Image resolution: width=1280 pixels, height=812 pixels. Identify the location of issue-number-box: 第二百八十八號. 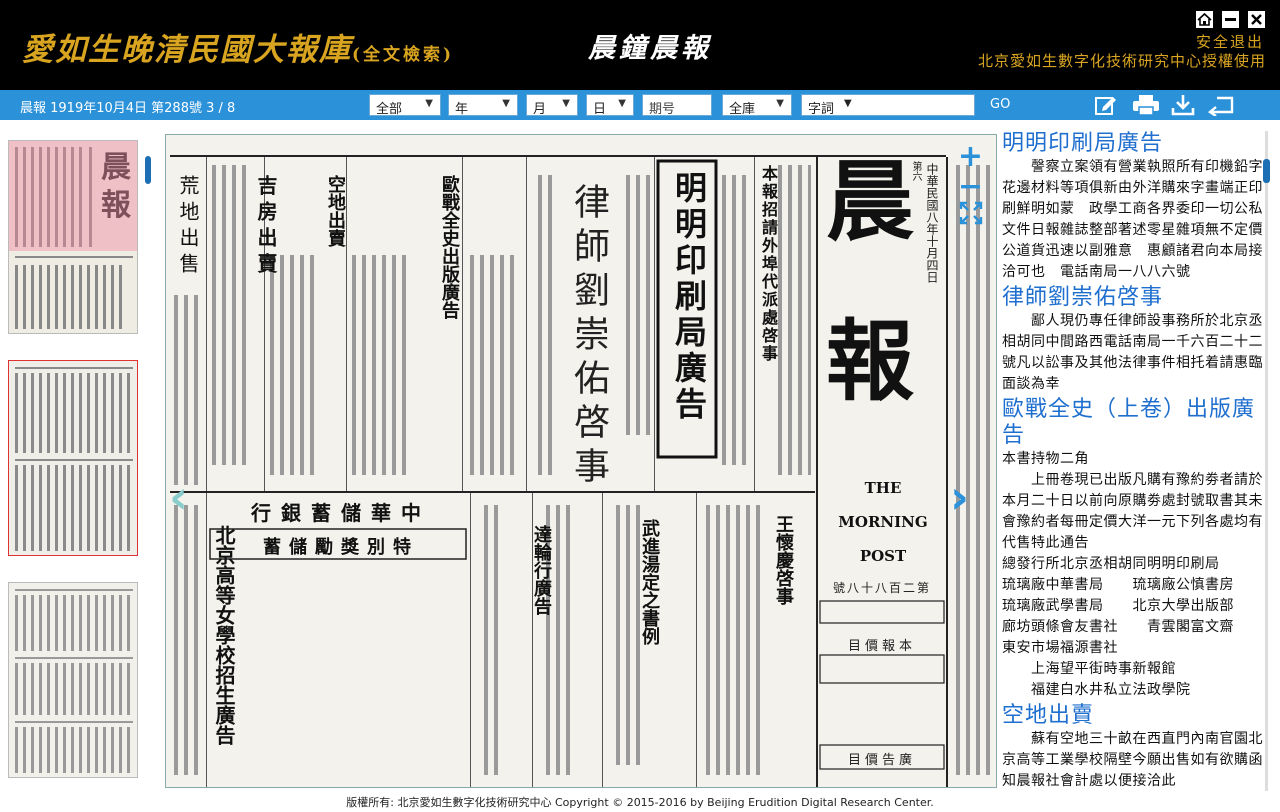
(881, 588).